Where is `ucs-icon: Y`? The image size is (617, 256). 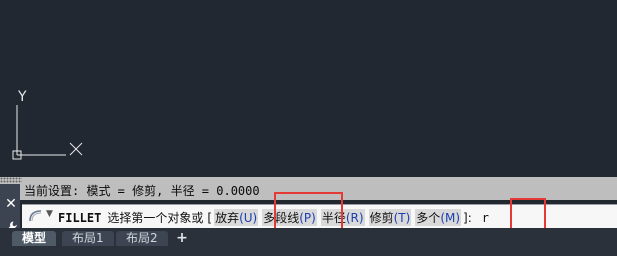 ucs-icon: Y is located at coordinates (47, 124).